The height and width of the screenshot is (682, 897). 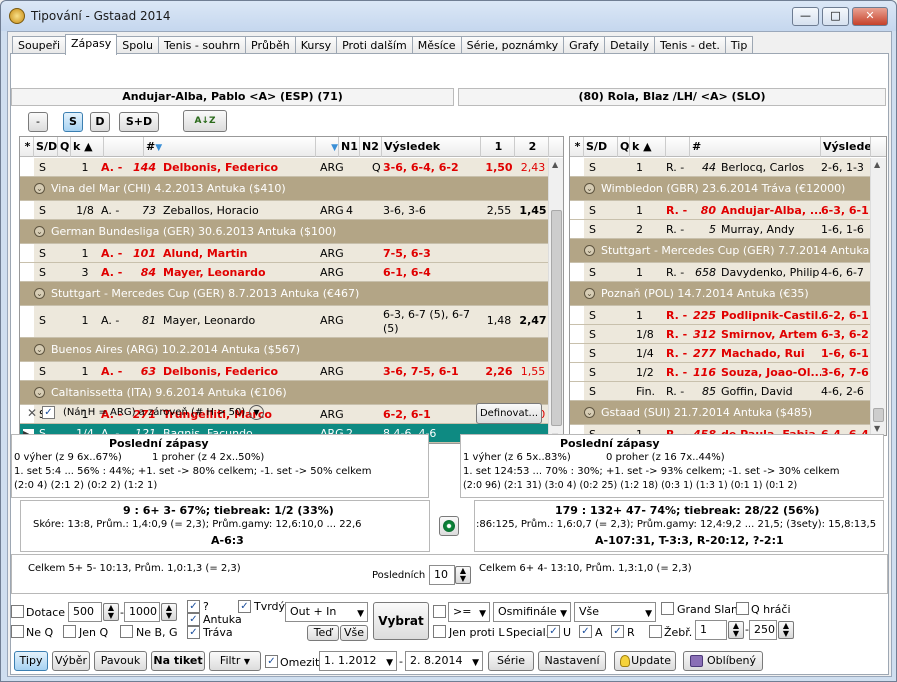 I want to click on left-grid-scrollbar: ▲ ▼, so click(x=555, y=300).